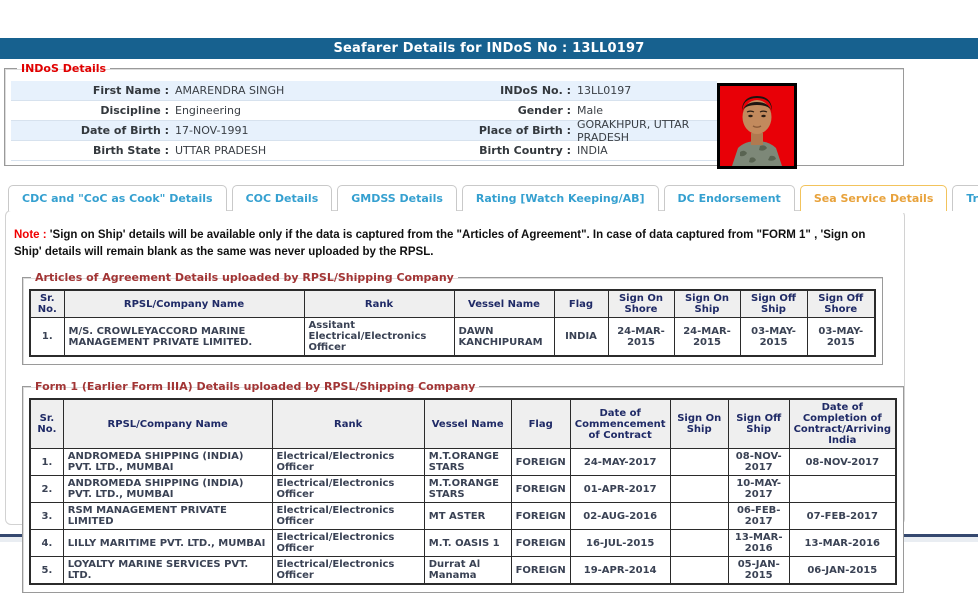 The height and width of the screenshot is (597, 978). Describe the element at coordinates (535, 90) in the screenshot. I see `field-label: INDoS No. :` at that location.